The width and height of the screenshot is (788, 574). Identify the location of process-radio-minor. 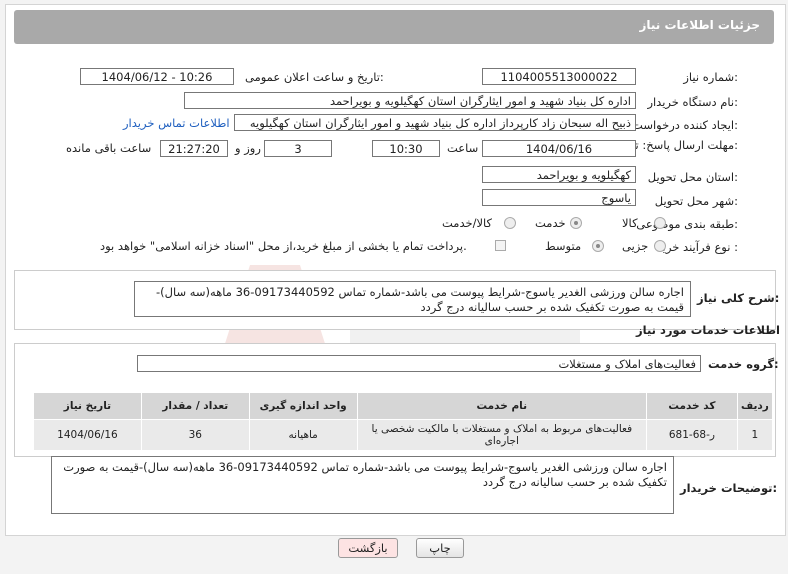
(660, 246).